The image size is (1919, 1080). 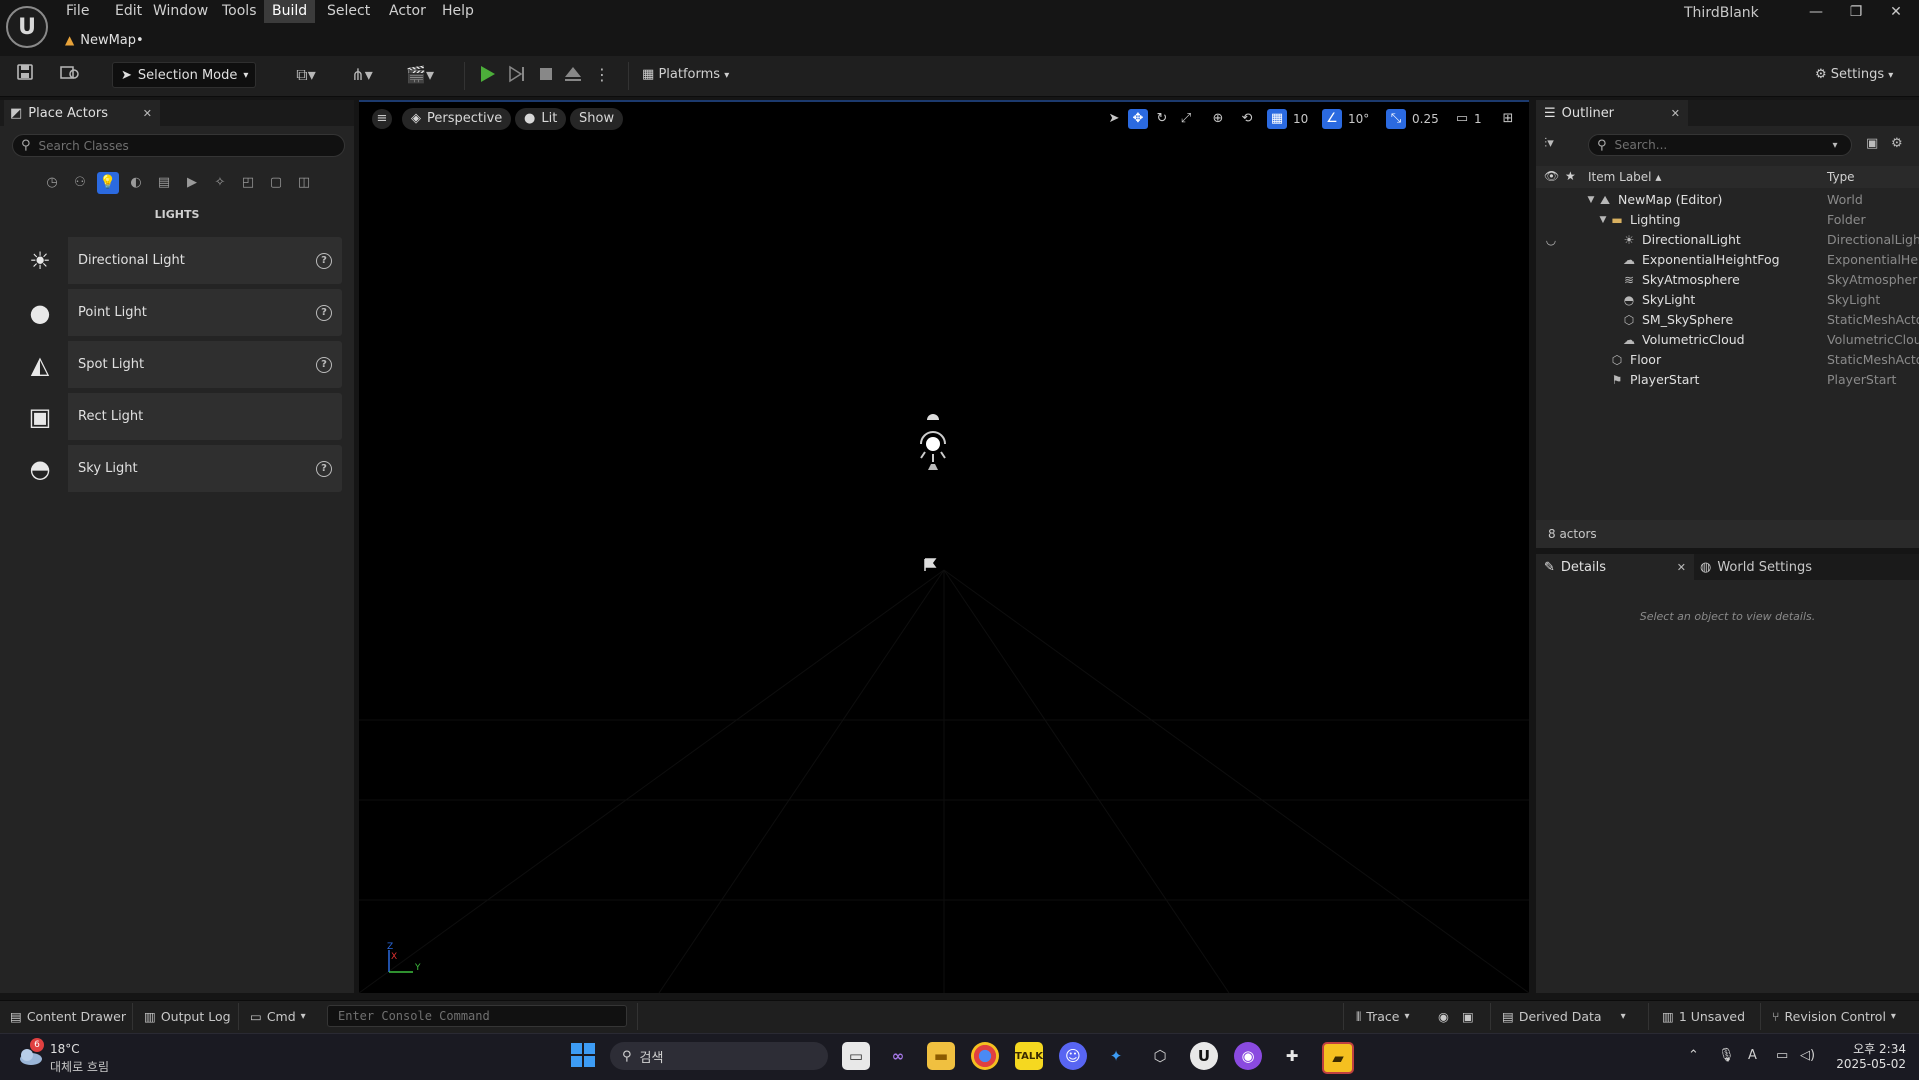 I want to click on select-tool-icon: ➤, so click(x=1114, y=119).